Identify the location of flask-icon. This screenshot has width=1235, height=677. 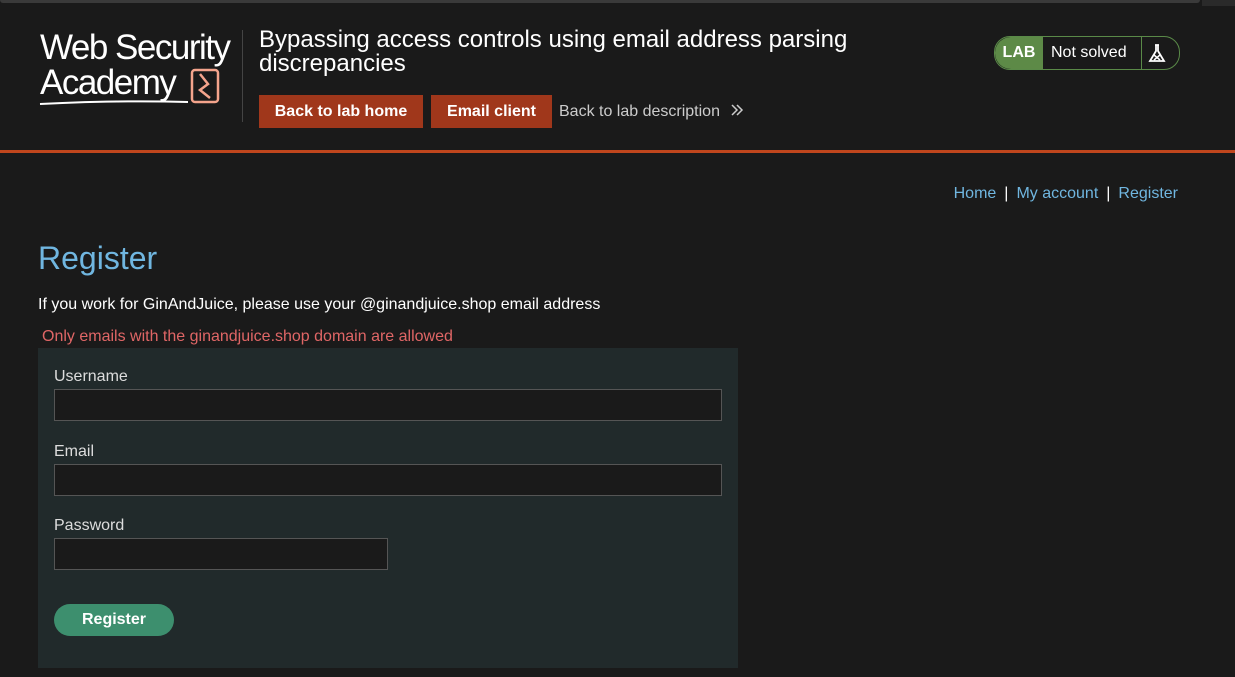
(1157, 53).